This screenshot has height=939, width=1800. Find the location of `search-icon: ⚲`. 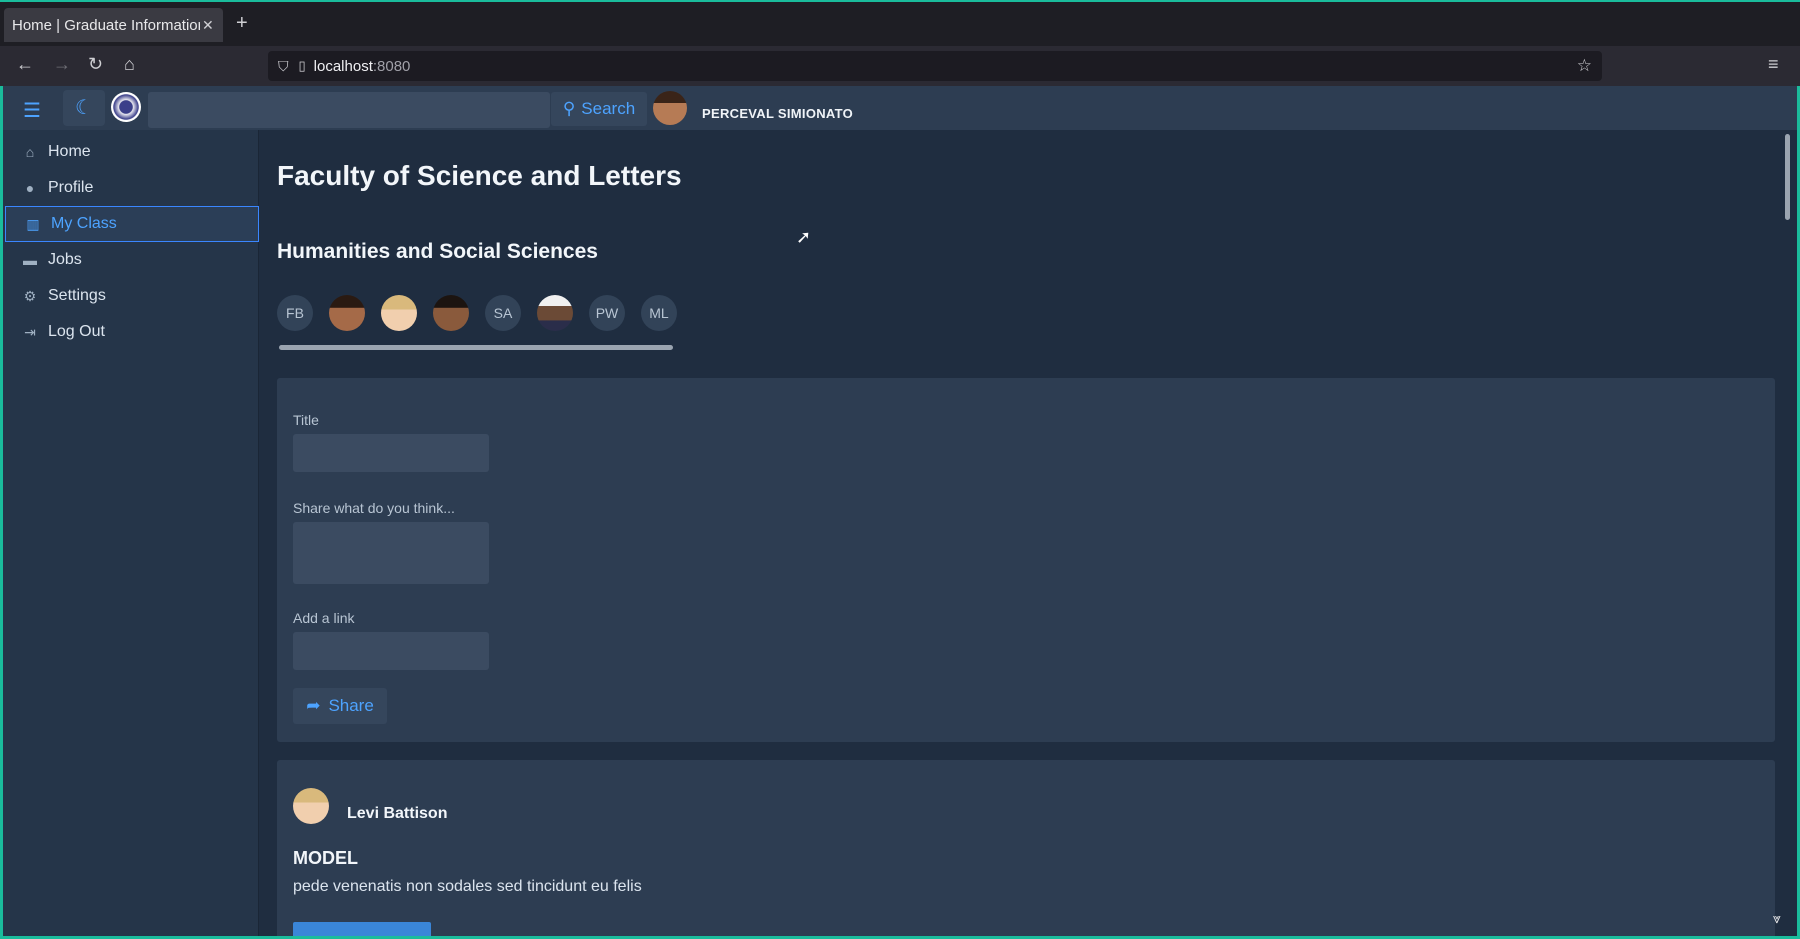

search-icon: ⚲ is located at coordinates (569, 108).